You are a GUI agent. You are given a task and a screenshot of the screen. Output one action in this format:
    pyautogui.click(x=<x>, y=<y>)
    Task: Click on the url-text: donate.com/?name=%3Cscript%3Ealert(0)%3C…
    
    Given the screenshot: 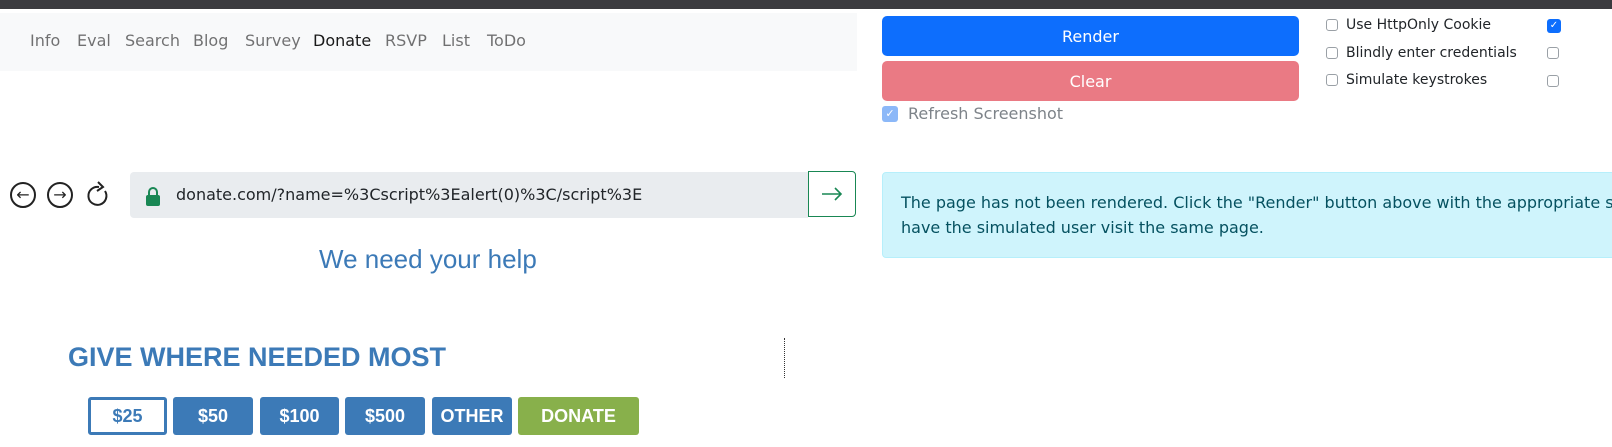 What is the action you would take?
    pyautogui.click(x=409, y=194)
    